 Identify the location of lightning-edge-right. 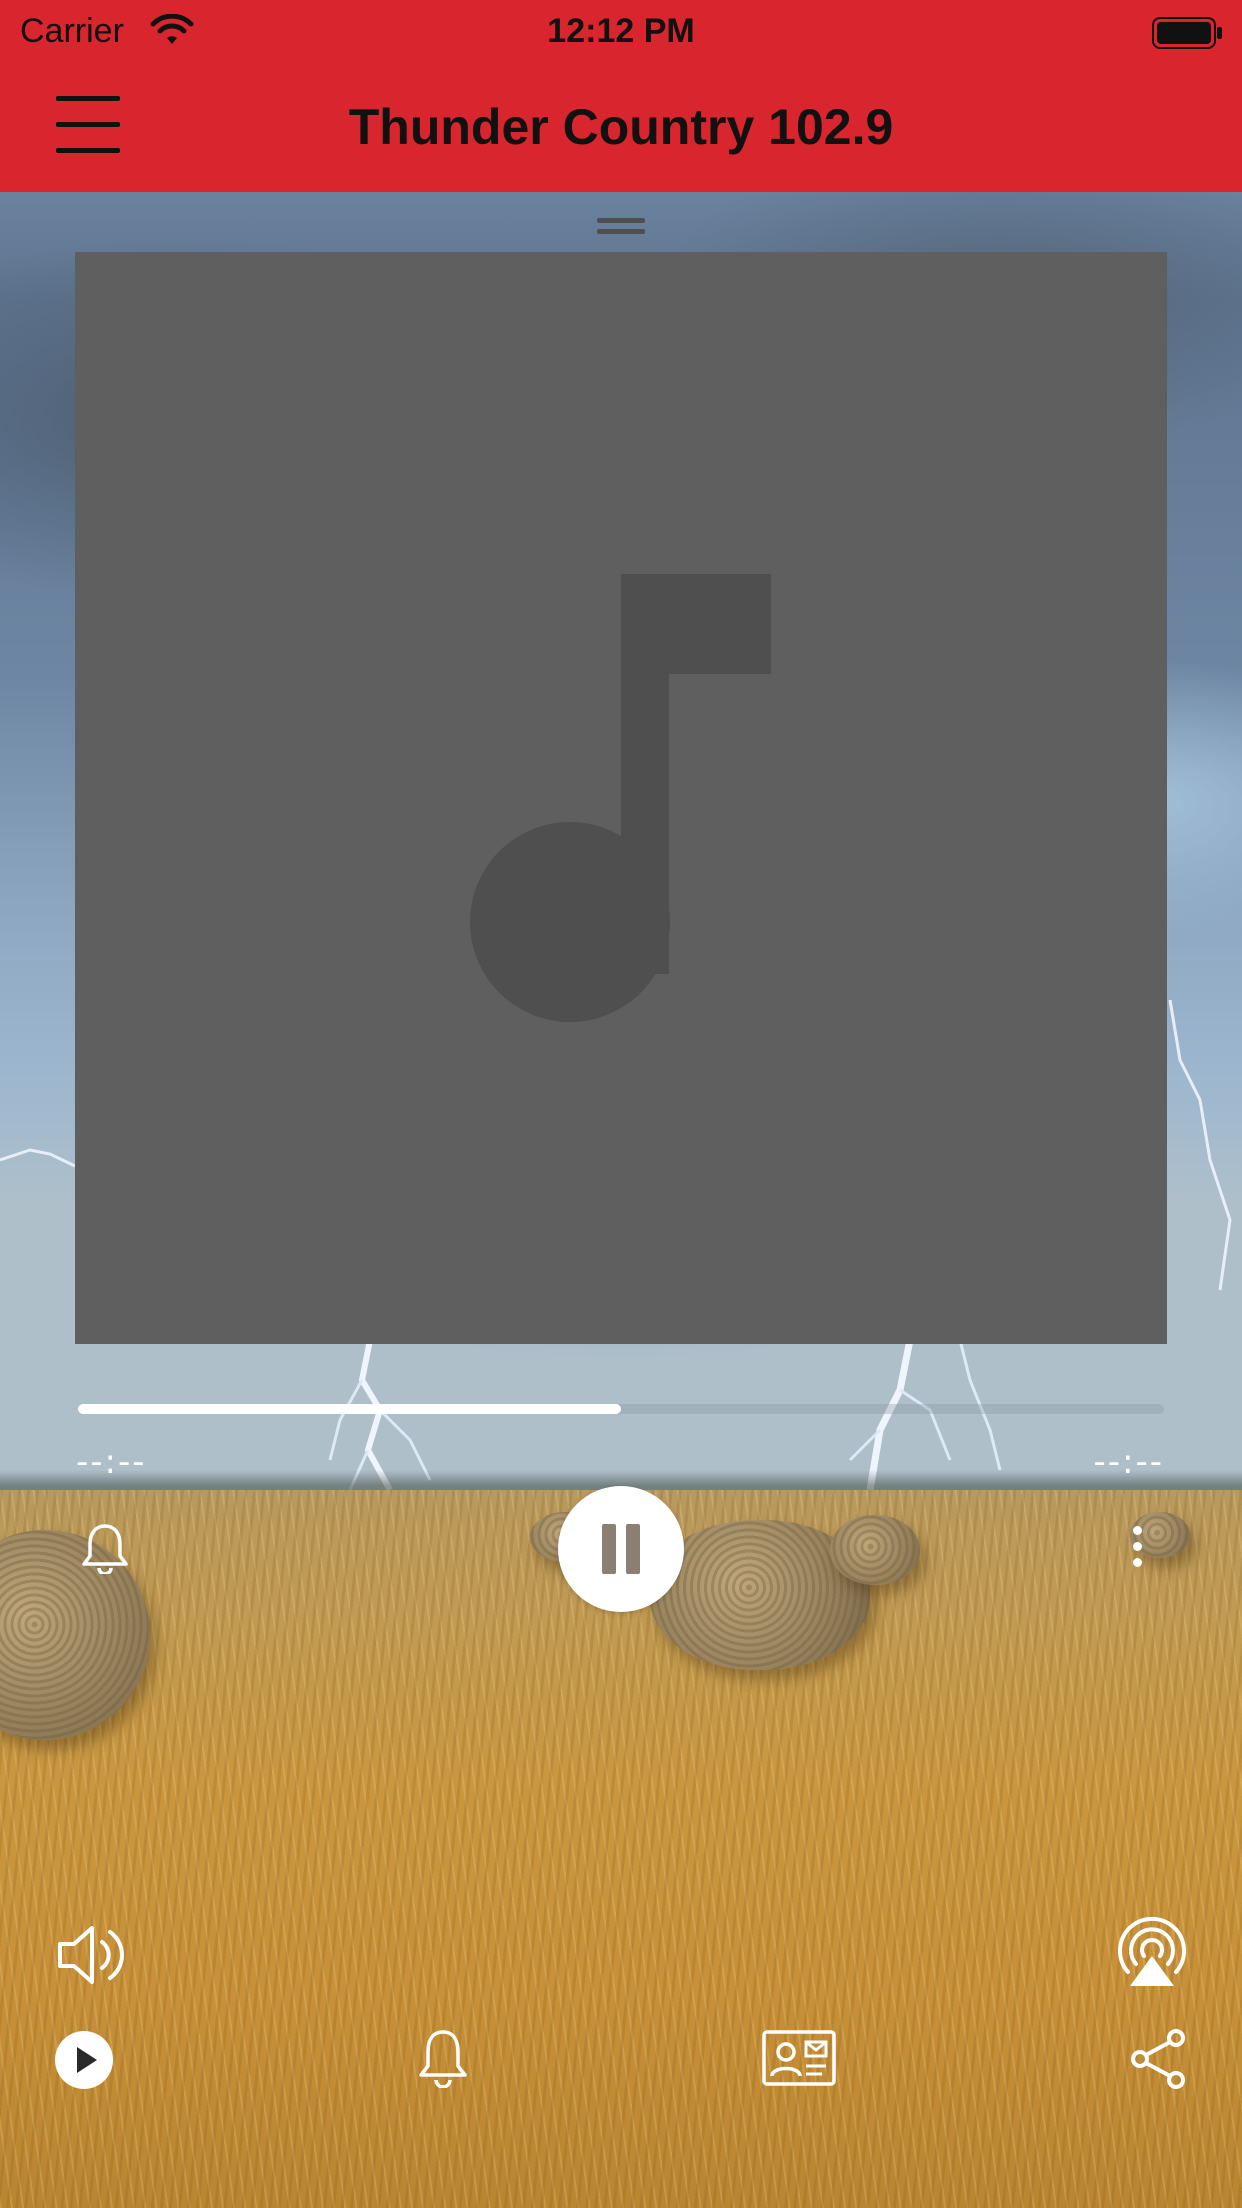
(1200, 1145).